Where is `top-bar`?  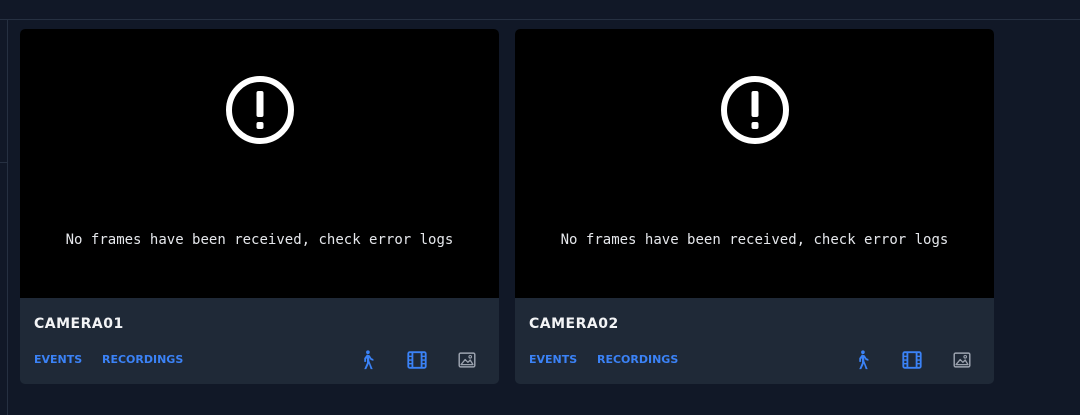 top-bar is located at coordinates (540, 10).